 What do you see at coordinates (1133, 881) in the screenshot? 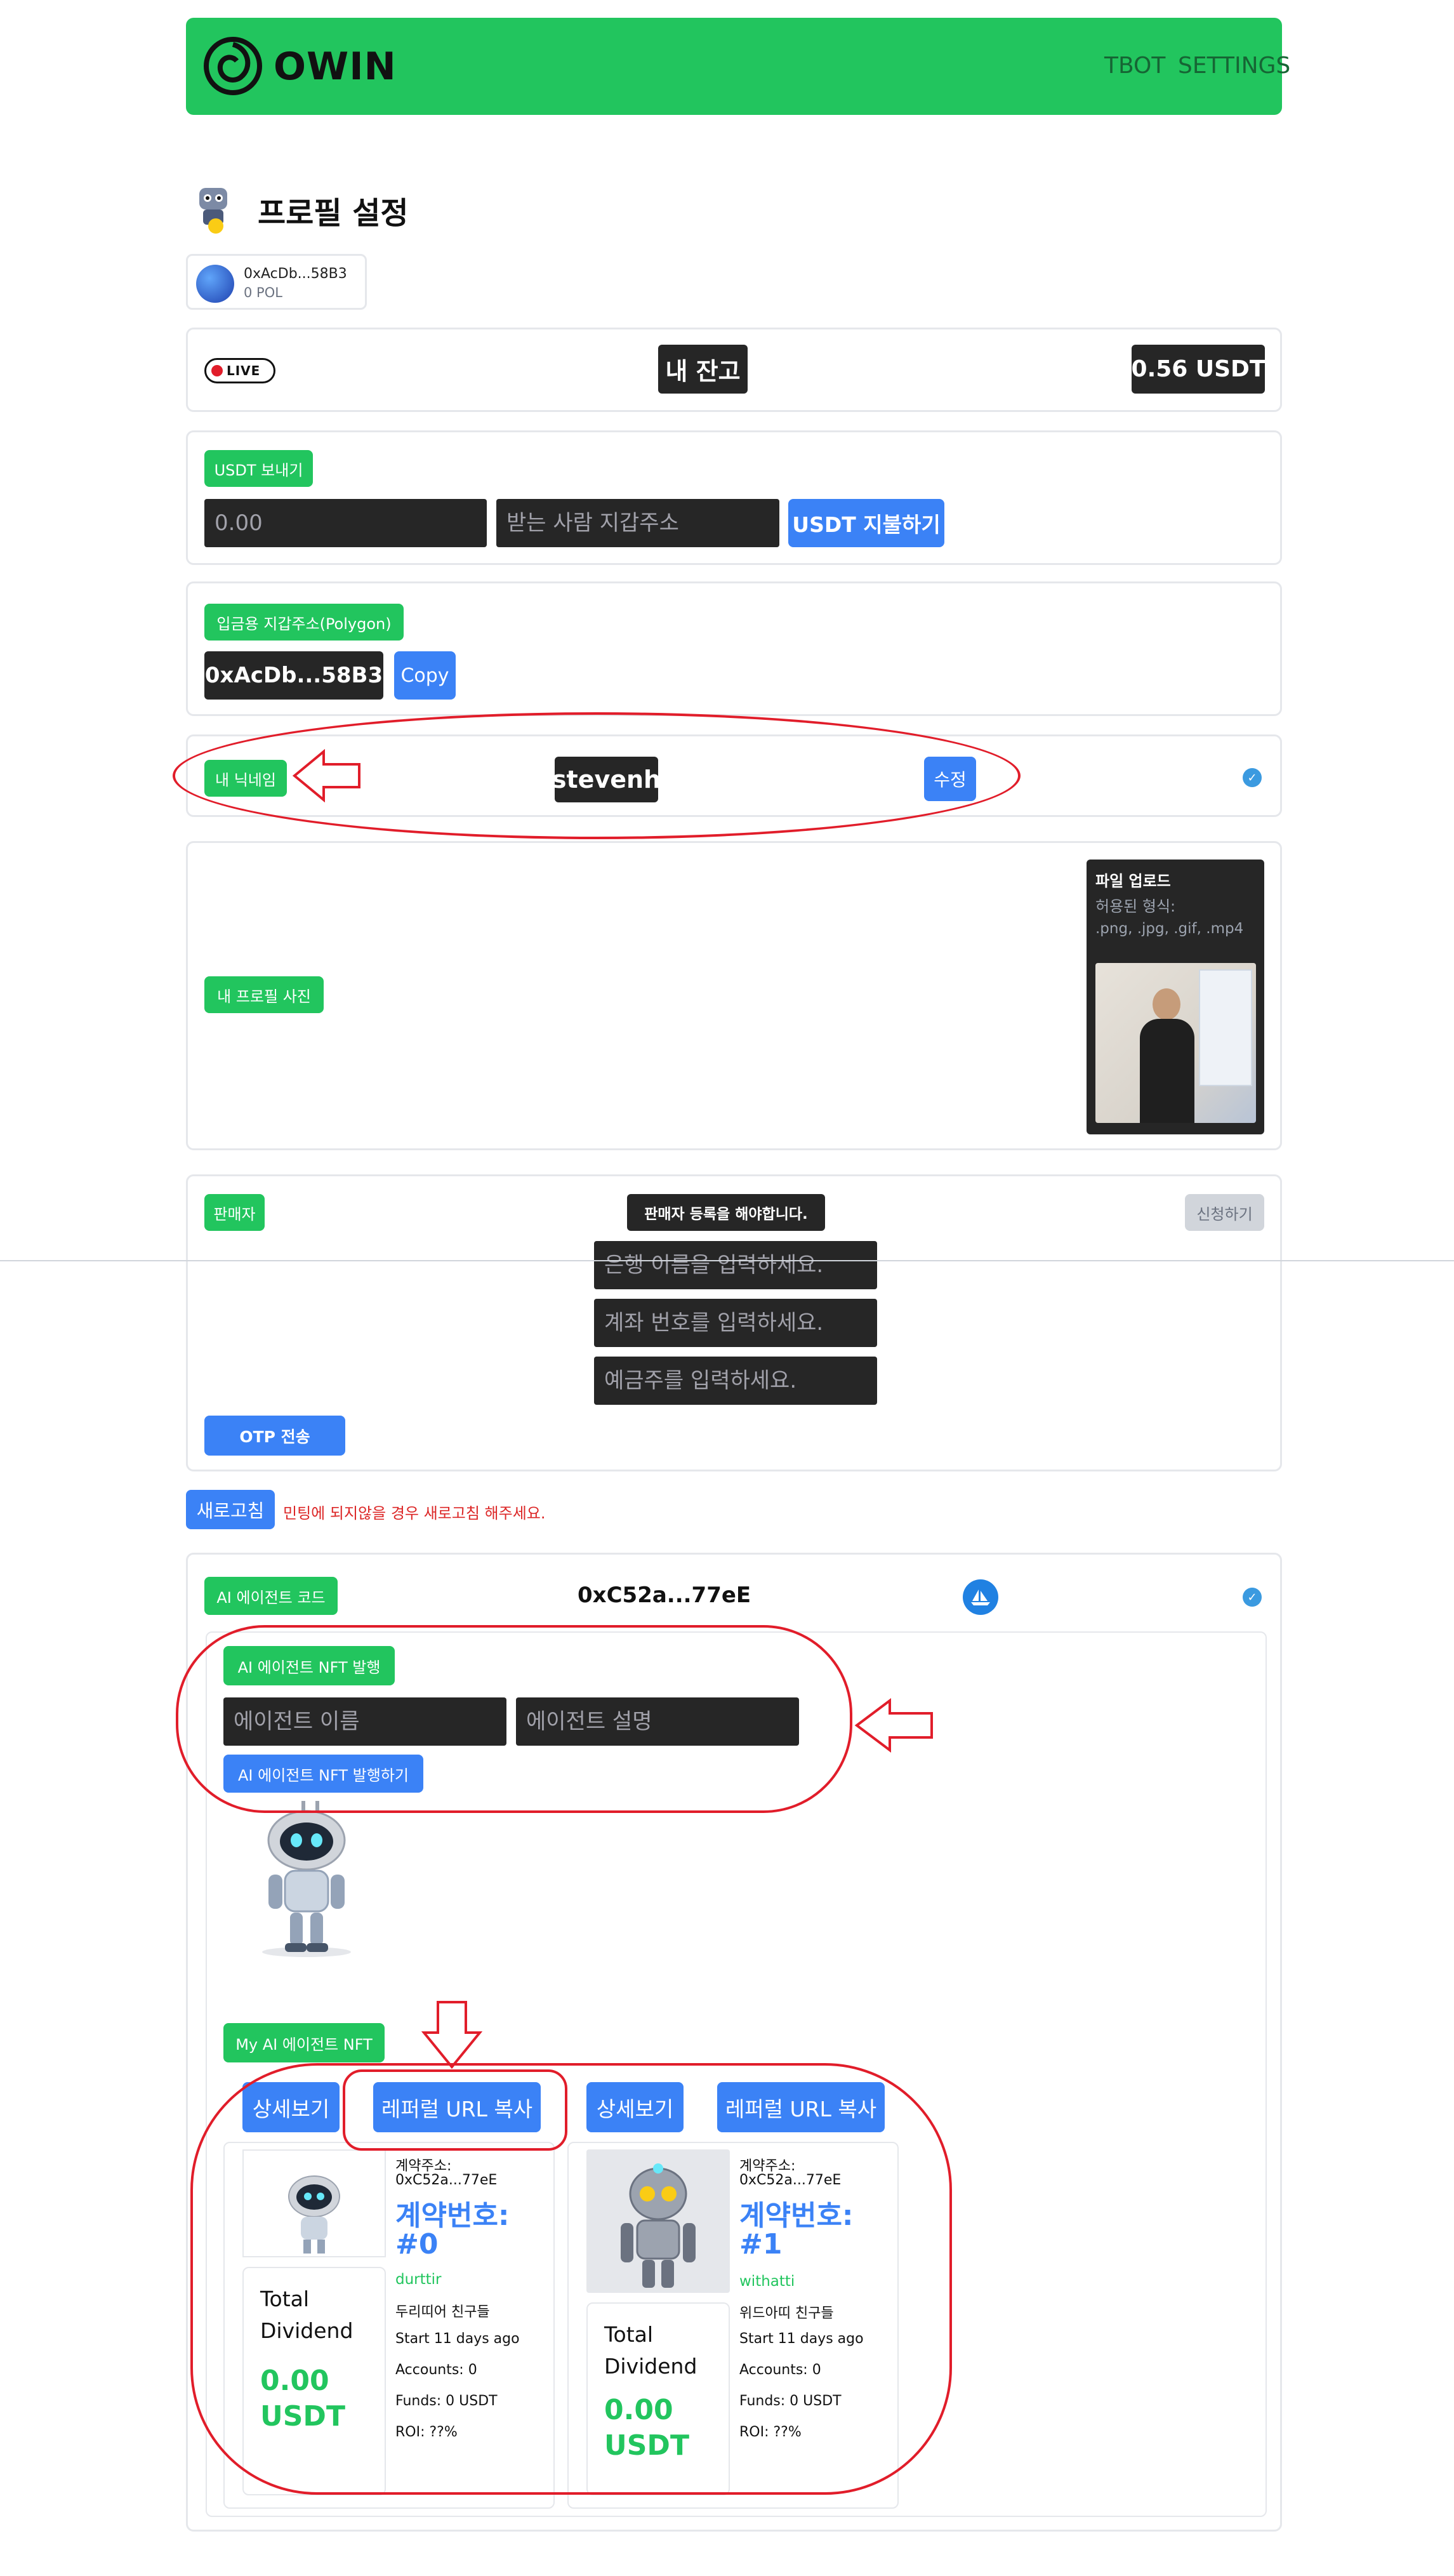
I see `upload-title: 파일 업로드` at bounding box center [1133, 881].